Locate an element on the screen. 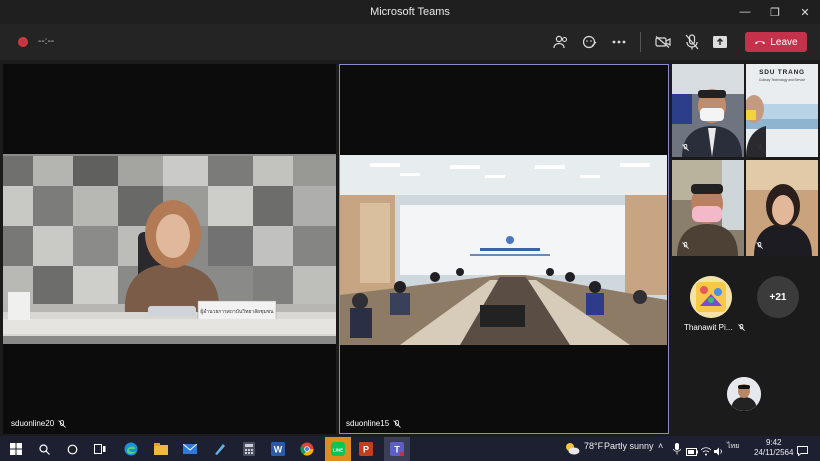 Image resolution: width=820 pixels, height=461 pixels. line-app-icon: LINE is located at coordinates (338, 449).